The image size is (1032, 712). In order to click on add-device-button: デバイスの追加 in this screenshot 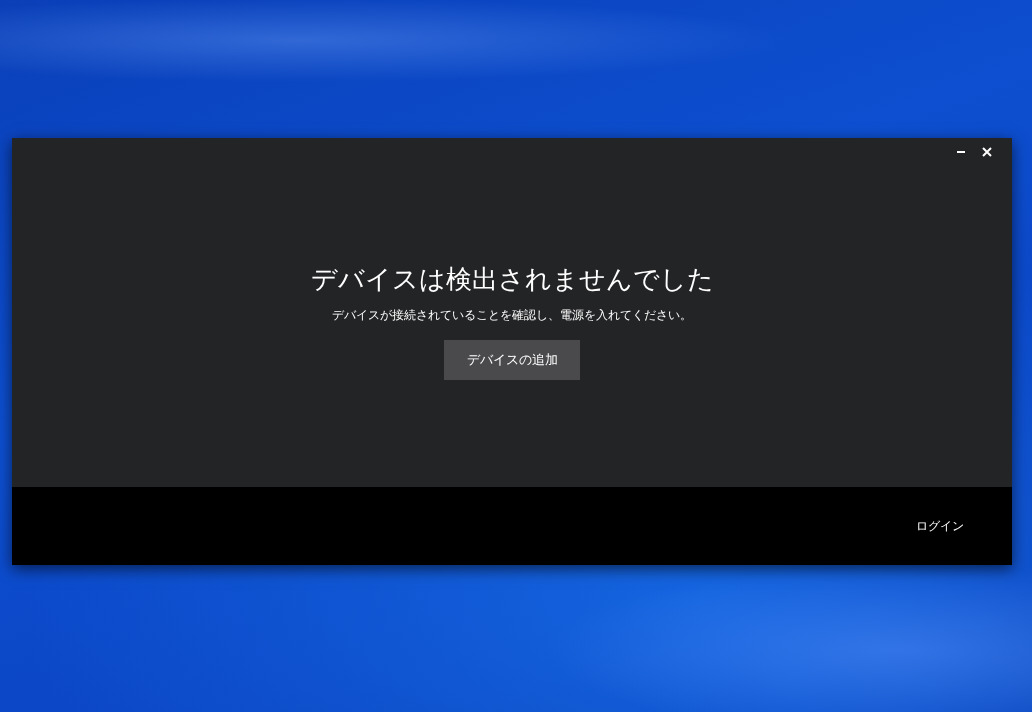, I will do `click(512, 360)`.